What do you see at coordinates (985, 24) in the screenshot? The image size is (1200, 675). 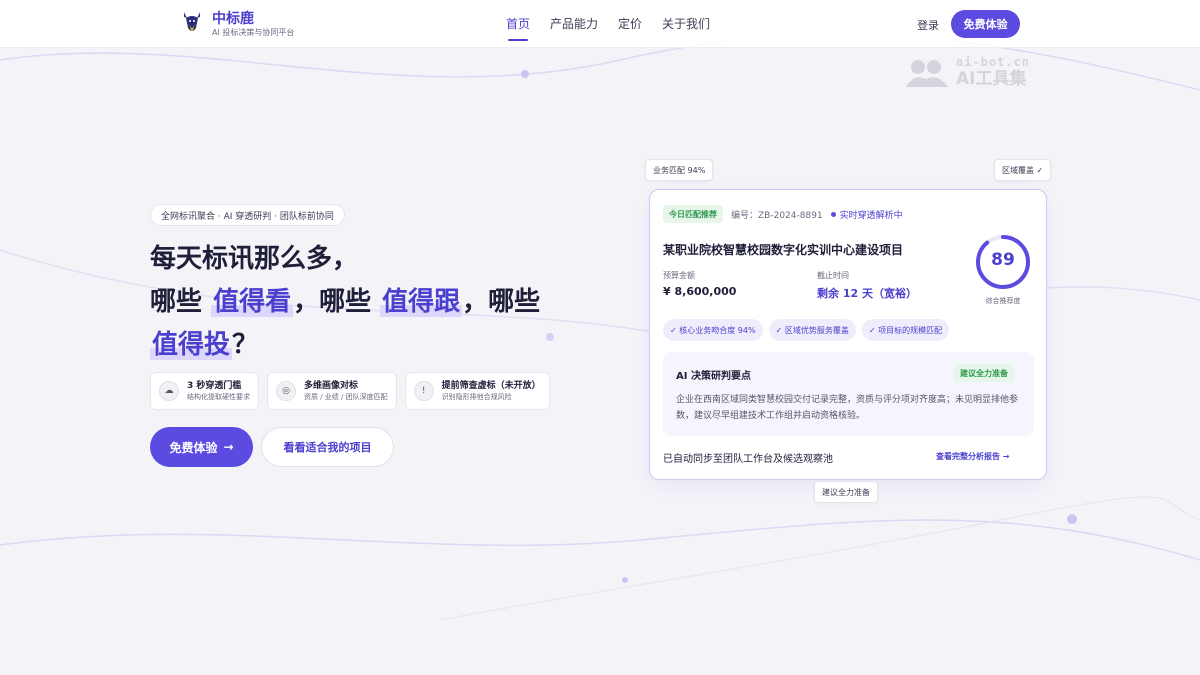 I see `free-trial-button: 免费体验` at bounding box center [985, 24].